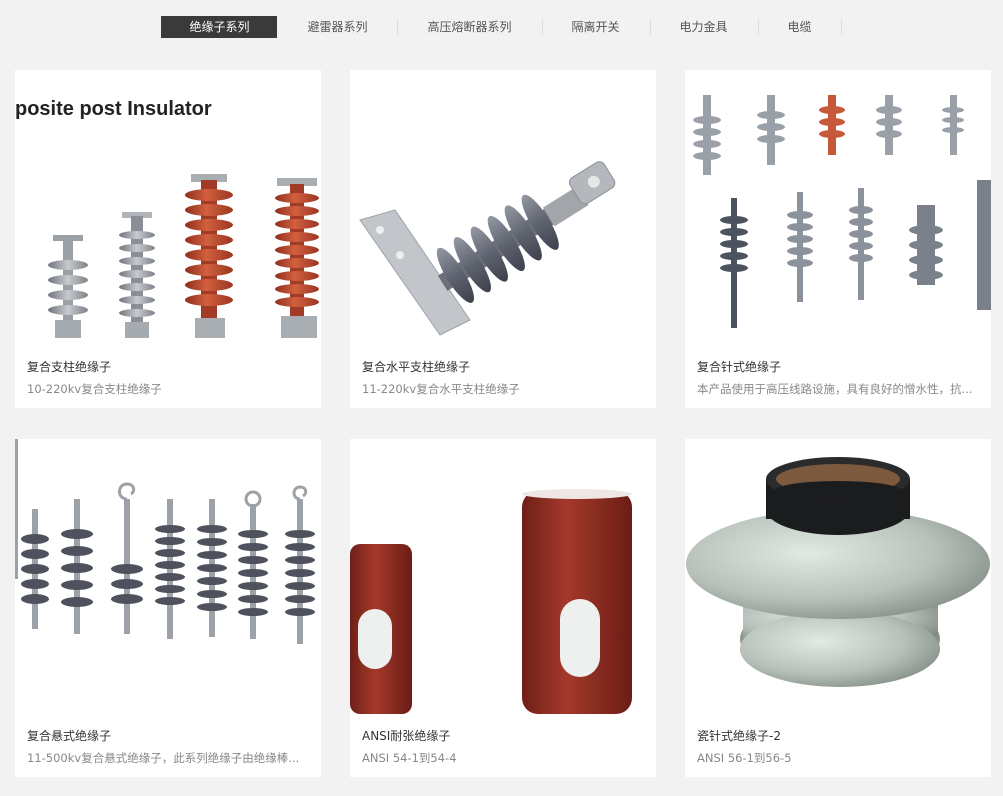 This screenshot has width=1003, height=796. I want to click on product-title: 复合水平支柱绝缘子, so click(416, 367).